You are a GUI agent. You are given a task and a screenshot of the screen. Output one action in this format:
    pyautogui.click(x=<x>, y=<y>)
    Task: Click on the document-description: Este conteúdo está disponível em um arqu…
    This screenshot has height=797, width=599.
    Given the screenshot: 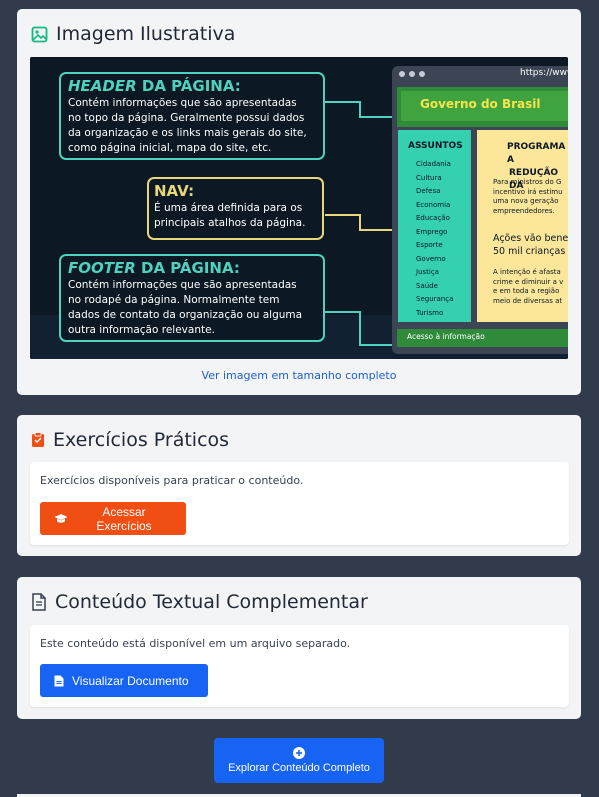 What is the action you would take?
    pyautogui.click(x=195, y=643)
    